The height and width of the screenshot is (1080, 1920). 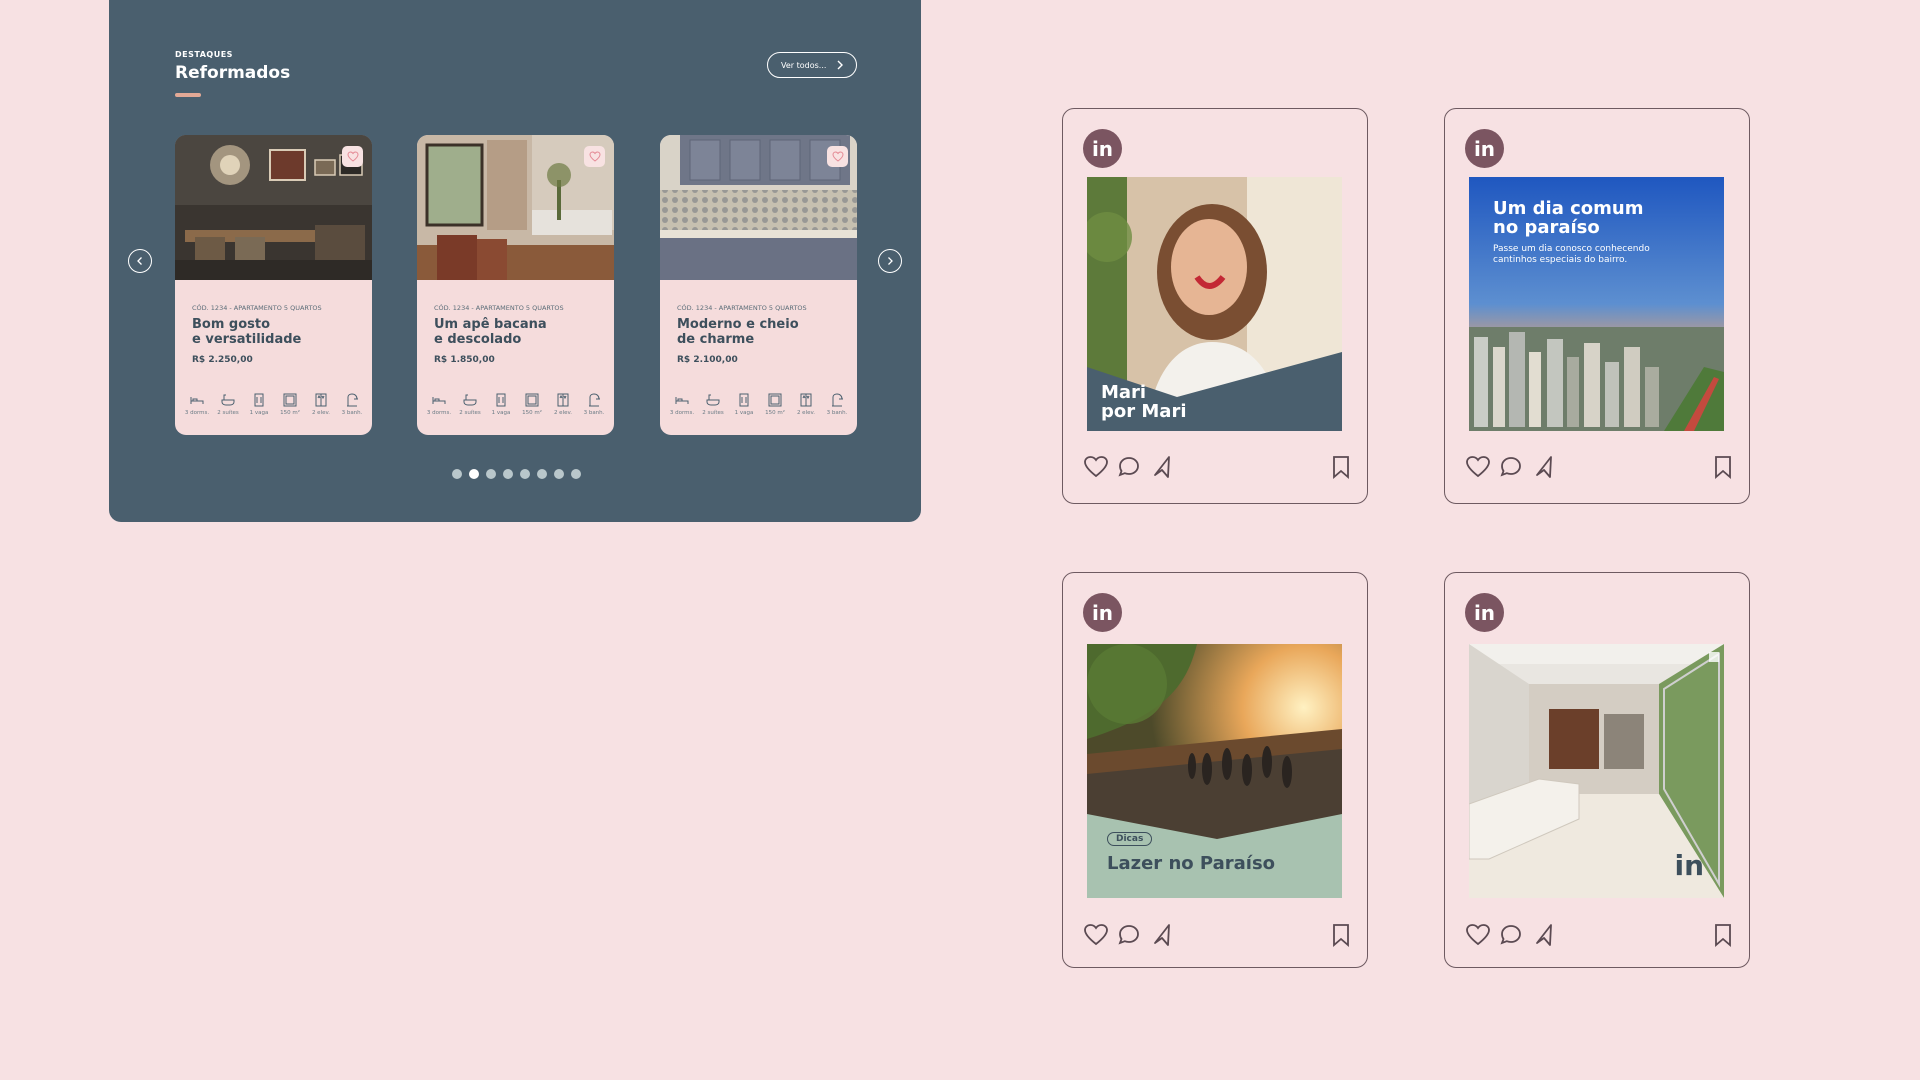 What do you see at coordinates (1191, 863) in the screenshot?
I see `post-title: Lazer no Paraíso` at bounding box center [1191, 863].